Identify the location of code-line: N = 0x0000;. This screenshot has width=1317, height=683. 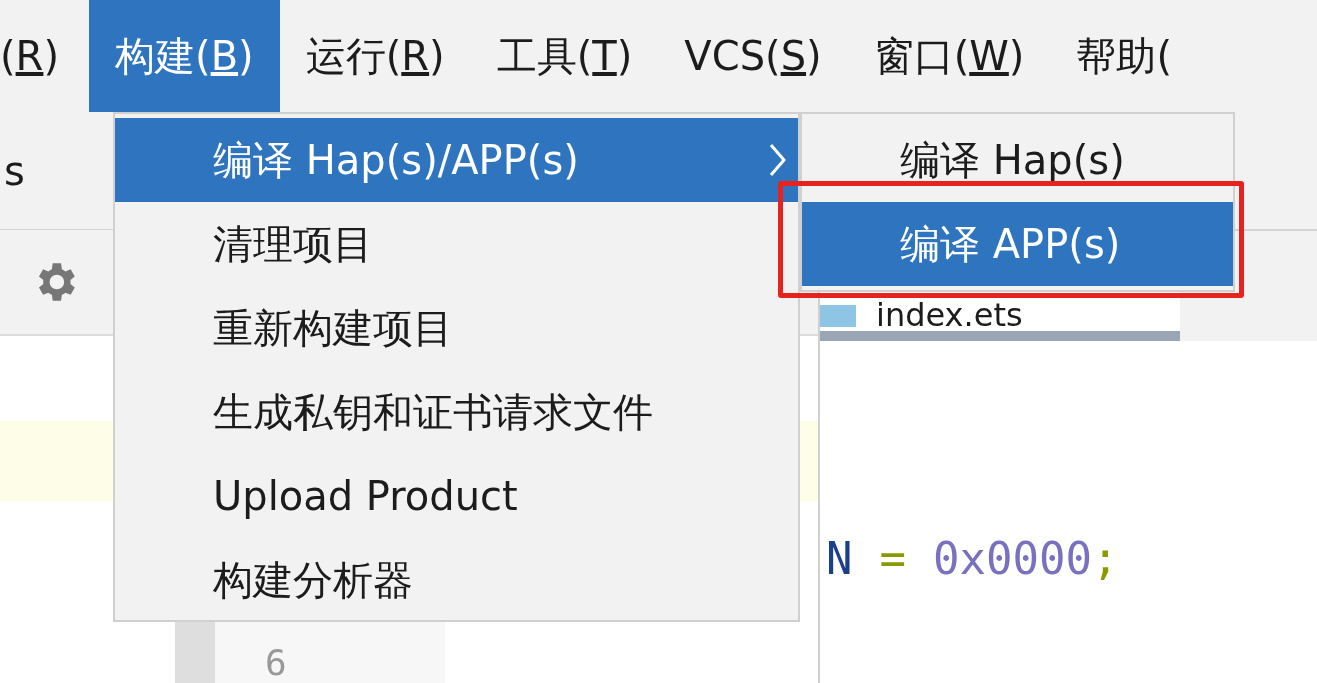
(972, 558).